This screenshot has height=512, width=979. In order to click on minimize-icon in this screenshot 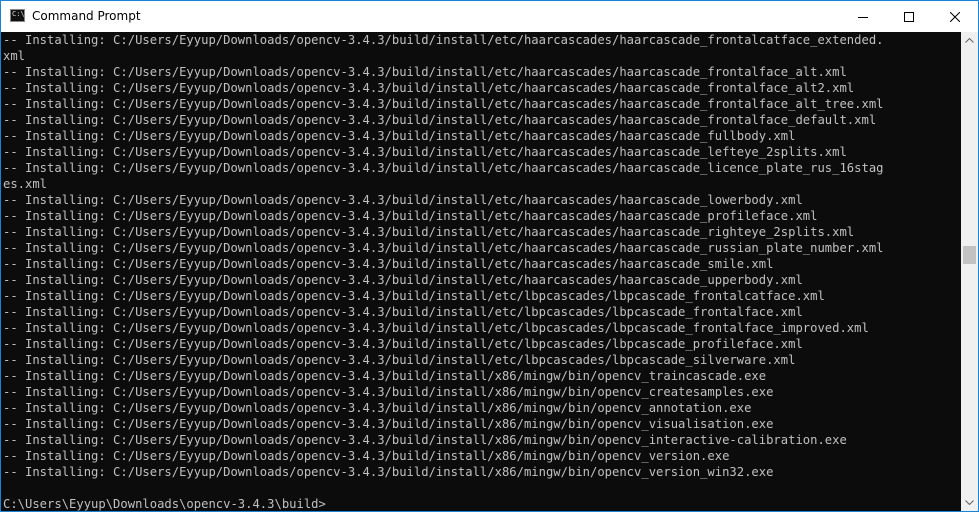, I will do `click(863, 17)`.